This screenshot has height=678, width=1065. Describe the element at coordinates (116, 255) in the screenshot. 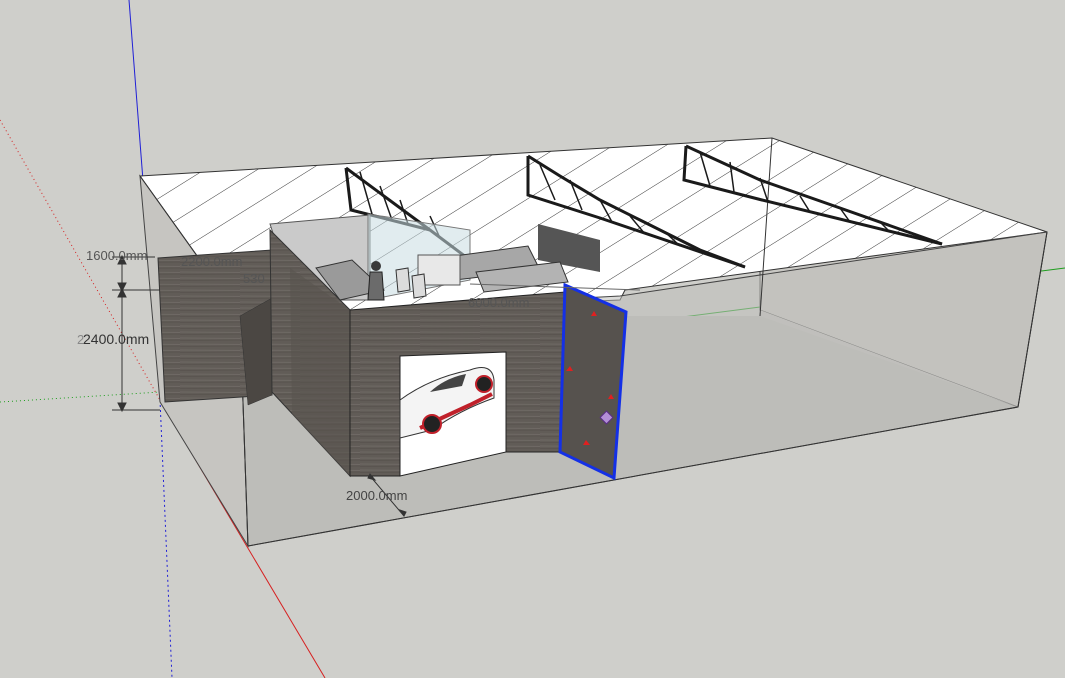

I see `dimension-label-overhead-height: 1600.0mm` at that location.